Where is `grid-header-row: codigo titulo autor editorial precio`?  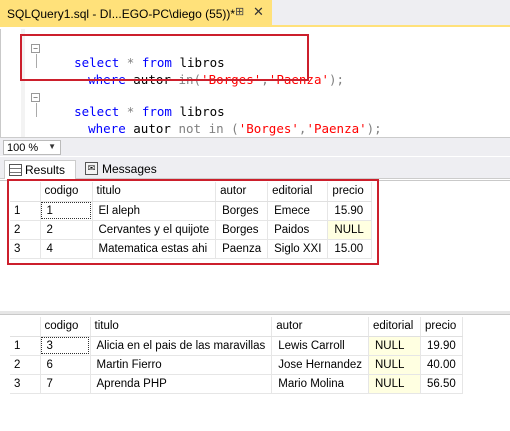 grid-header-row: codigo titulo autor editorial precio is located at coordinates (236, 327).